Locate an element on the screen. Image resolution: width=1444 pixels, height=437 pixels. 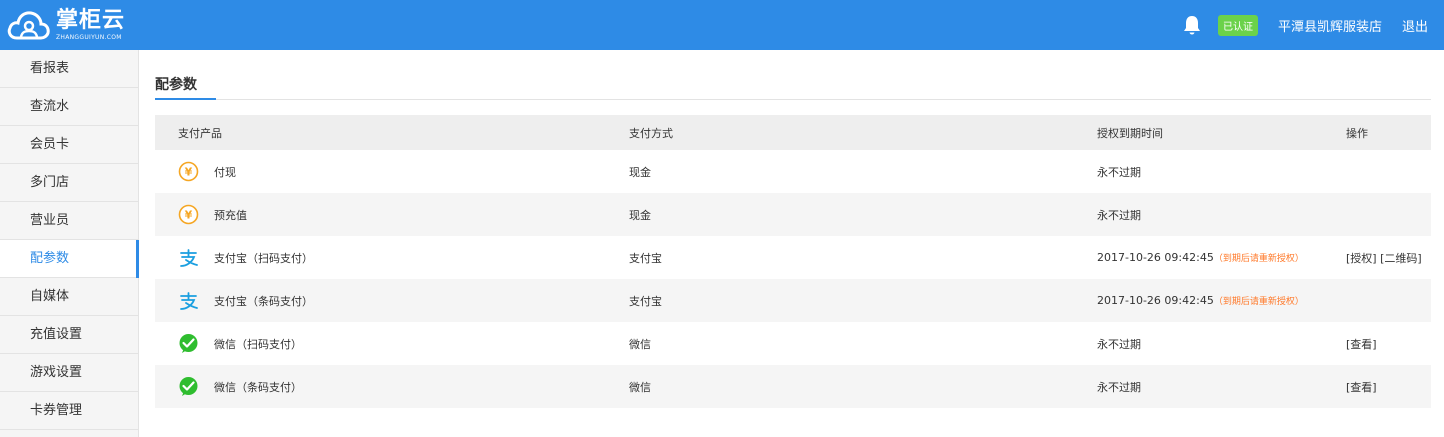
col-header-product: 支付产品 is located at coordinates (392, 132).